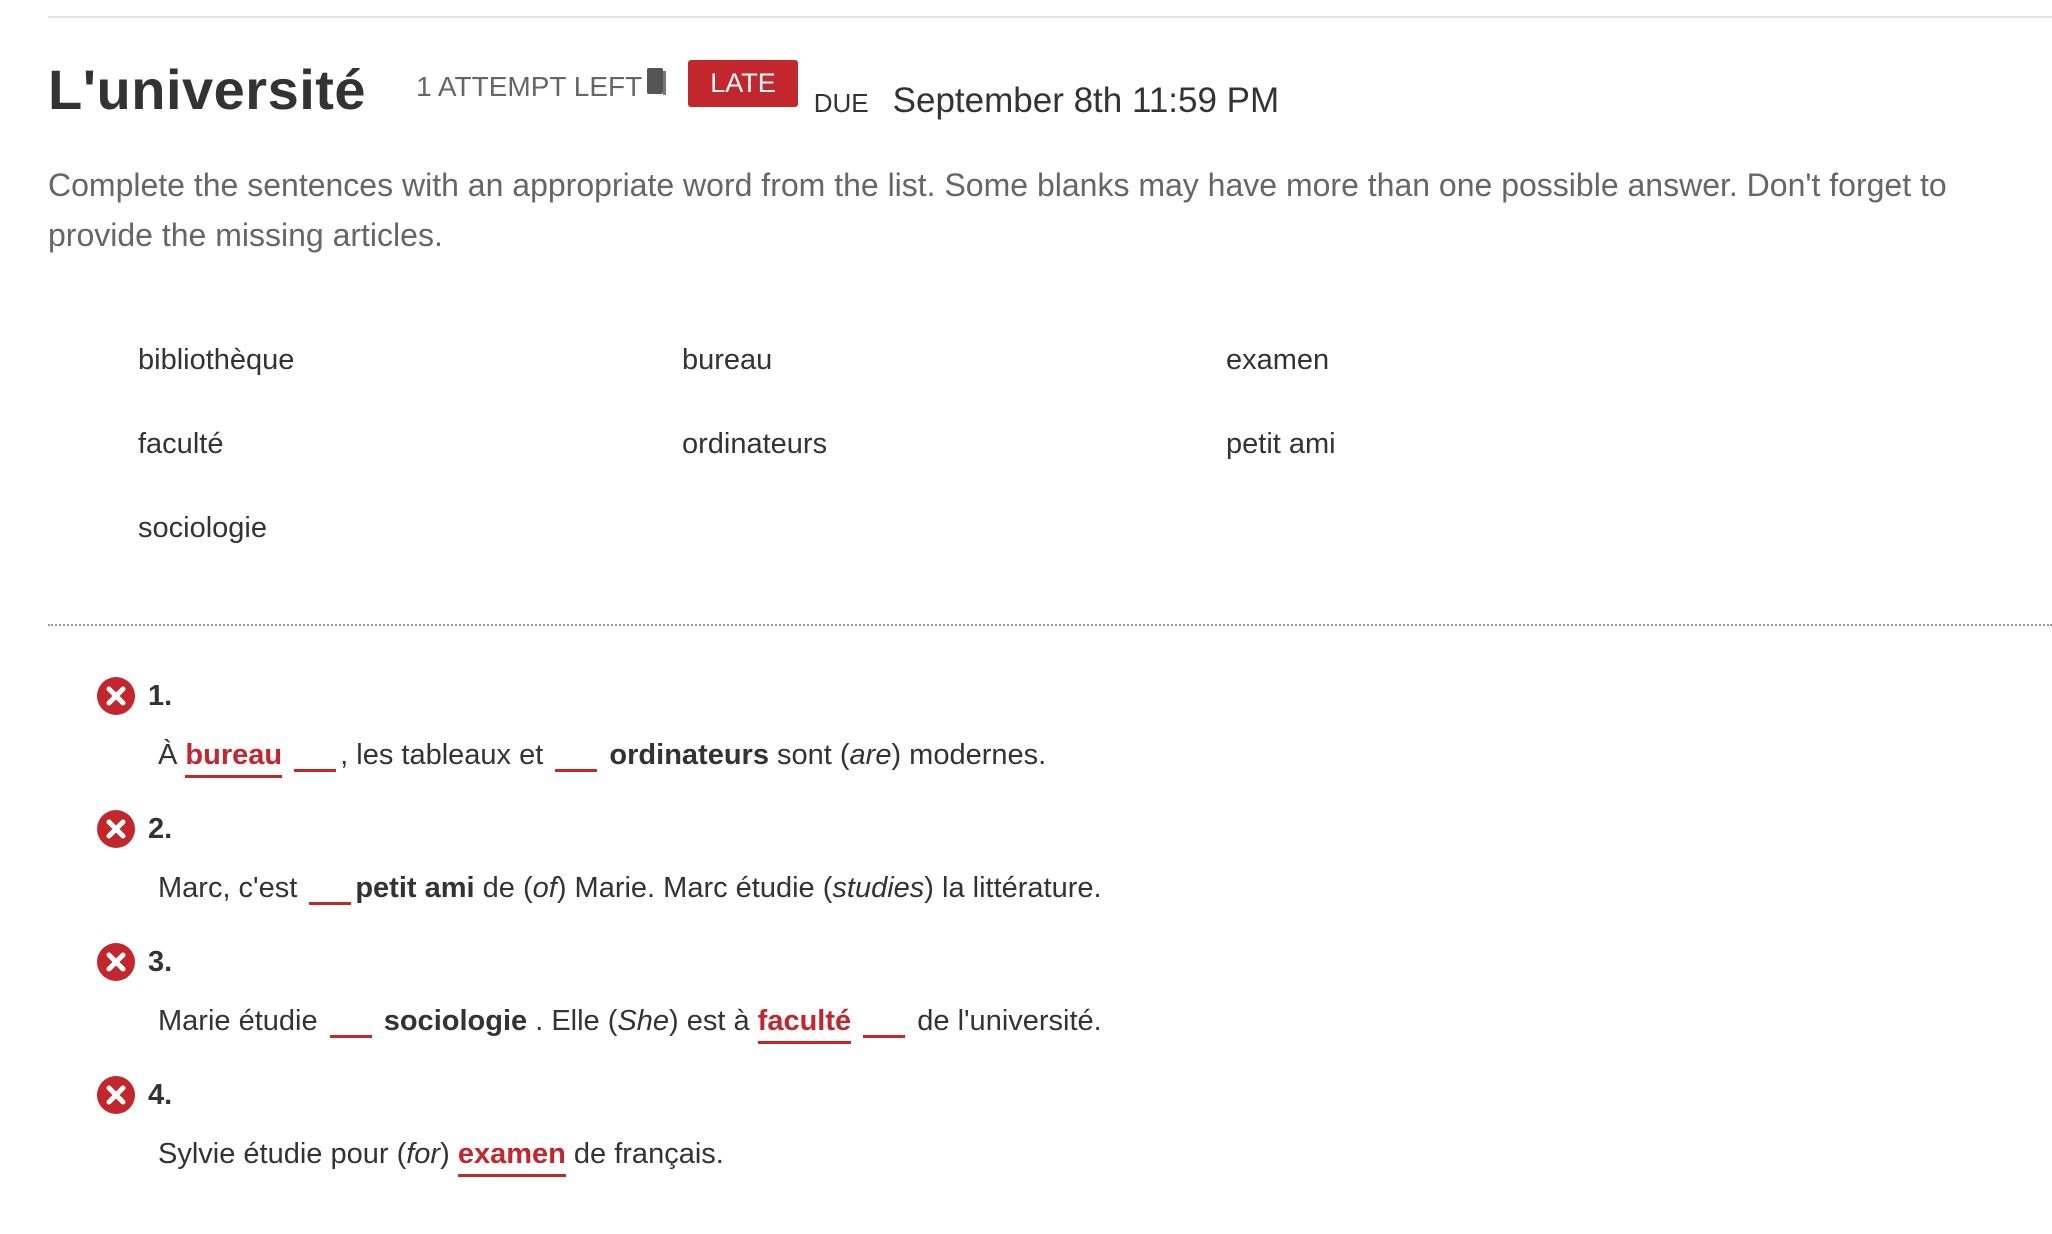  What do you see at coordinates (1009, 1021) in the screenshot?
I see `sentence-text: de l'université.` at bounding box center [1009, 1021].